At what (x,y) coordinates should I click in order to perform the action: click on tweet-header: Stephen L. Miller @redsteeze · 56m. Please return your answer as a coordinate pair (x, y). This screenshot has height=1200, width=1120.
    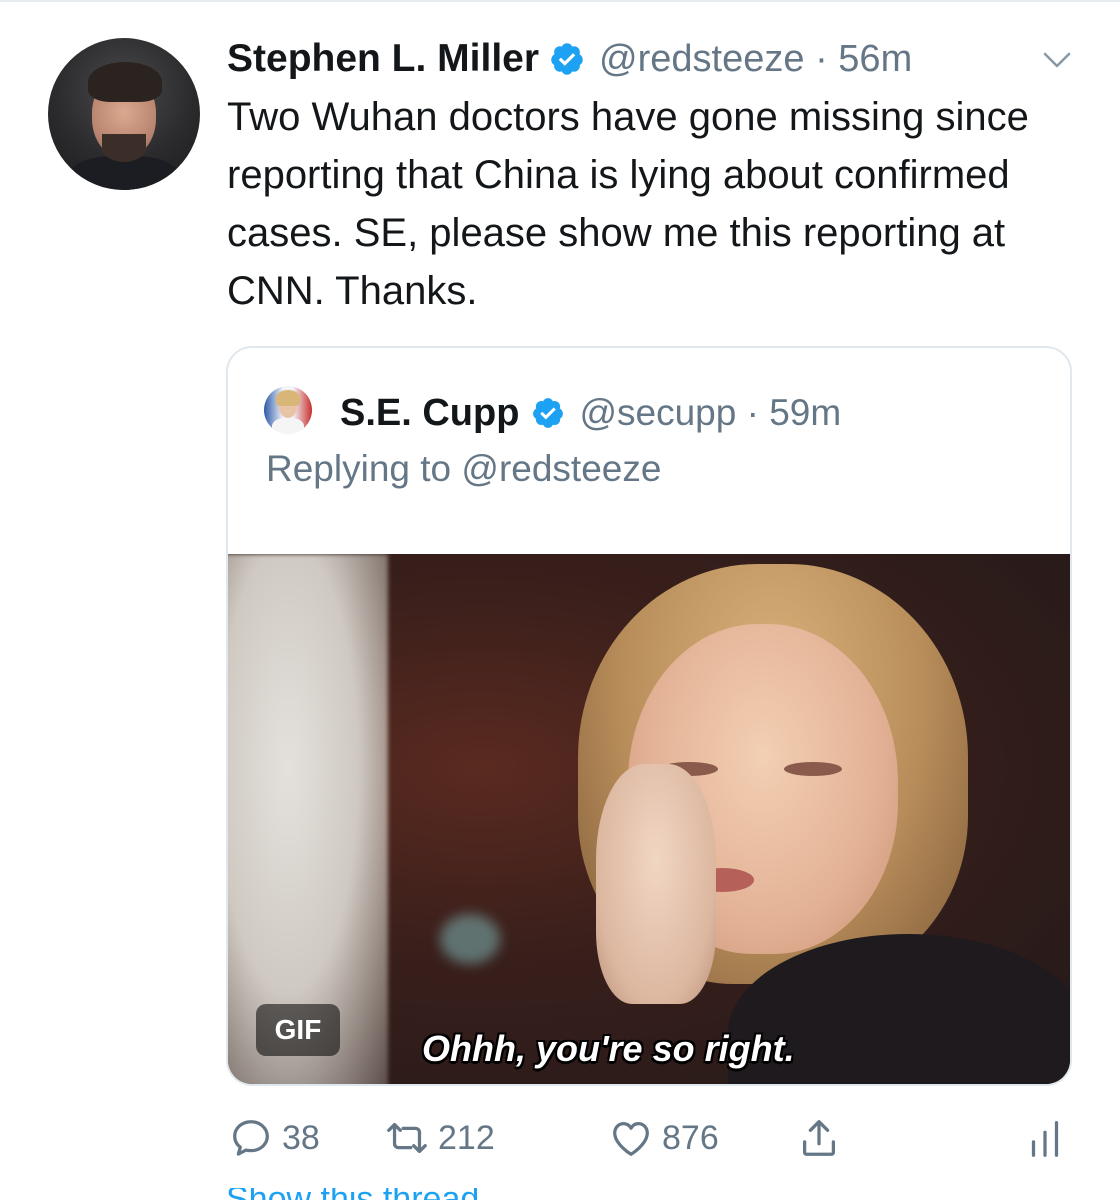
    Looking at the image, I should click on (569, 59).